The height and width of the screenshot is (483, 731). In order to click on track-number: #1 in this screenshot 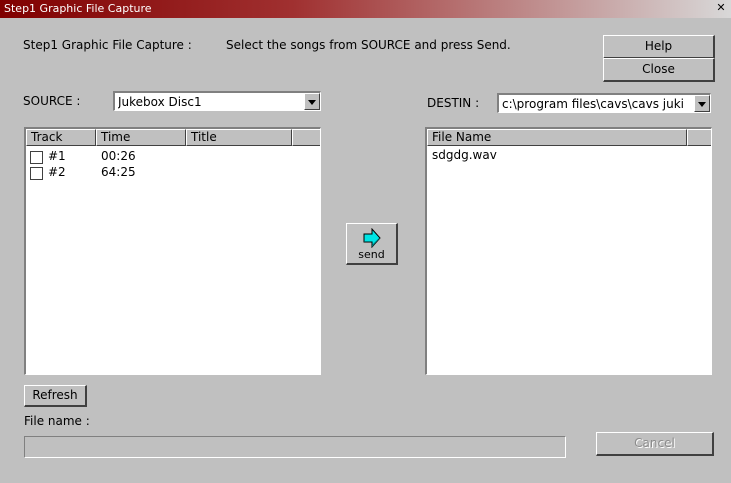, I will do `click(57, 156)`.